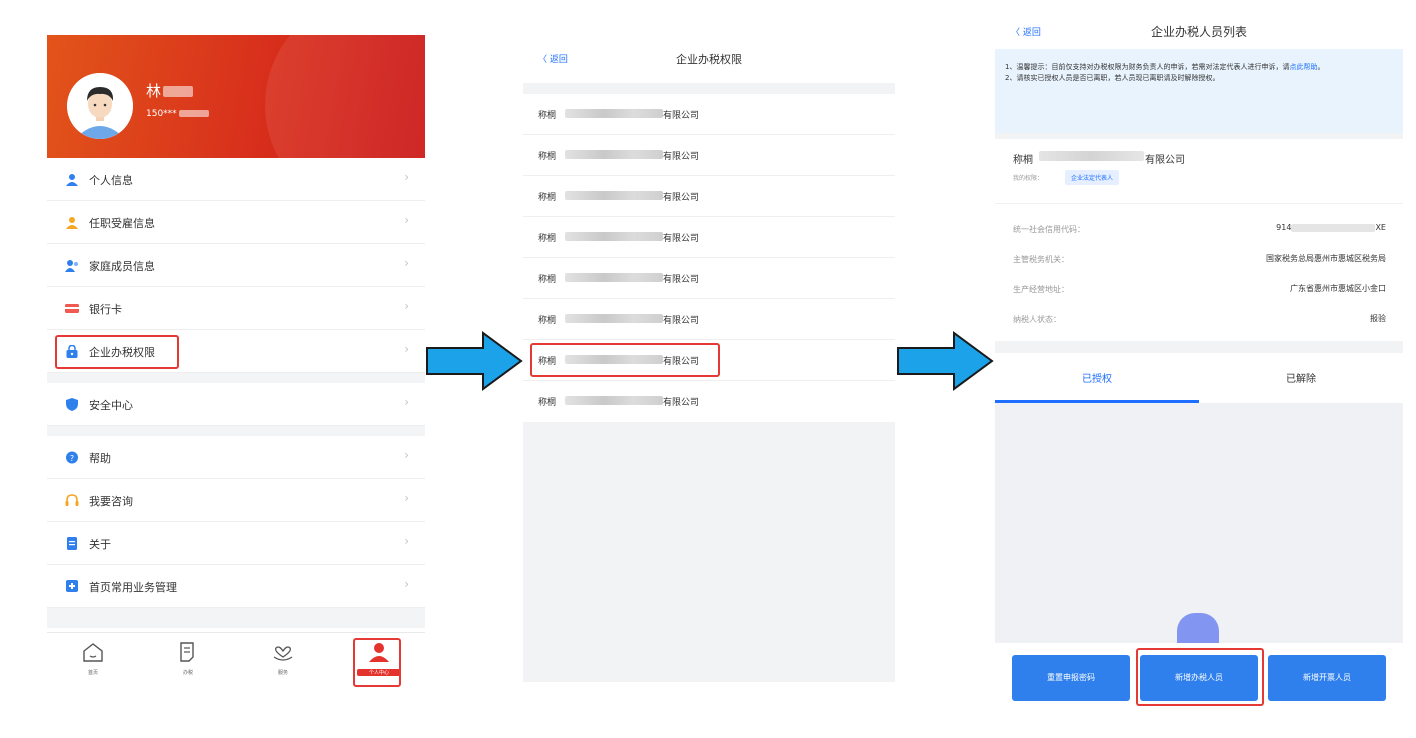  Describe the element at coordinates (236, 265) in the screenshot. I see `menu-item-family-info: 家庭成员信息 ›` at that location.